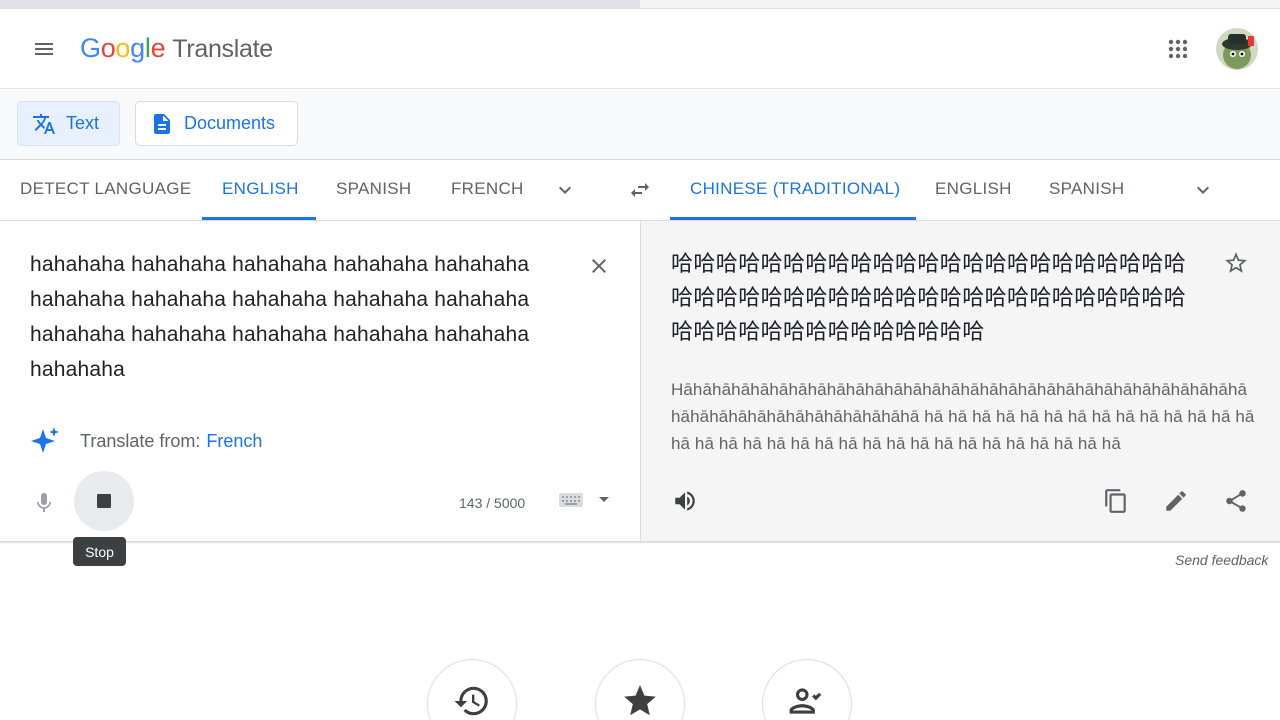  What do you see at coordinates (640, 49) in the screenshot?
I see `app-header: Google Translate` at bounding box center [640, 49].